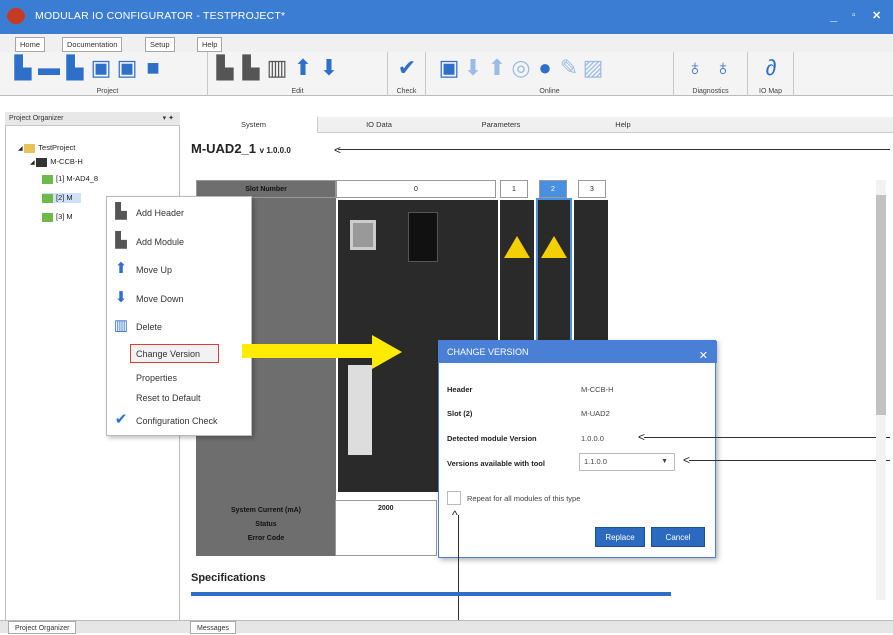  I want to click on dialog-close-icon: ✕, so click(703, 356).